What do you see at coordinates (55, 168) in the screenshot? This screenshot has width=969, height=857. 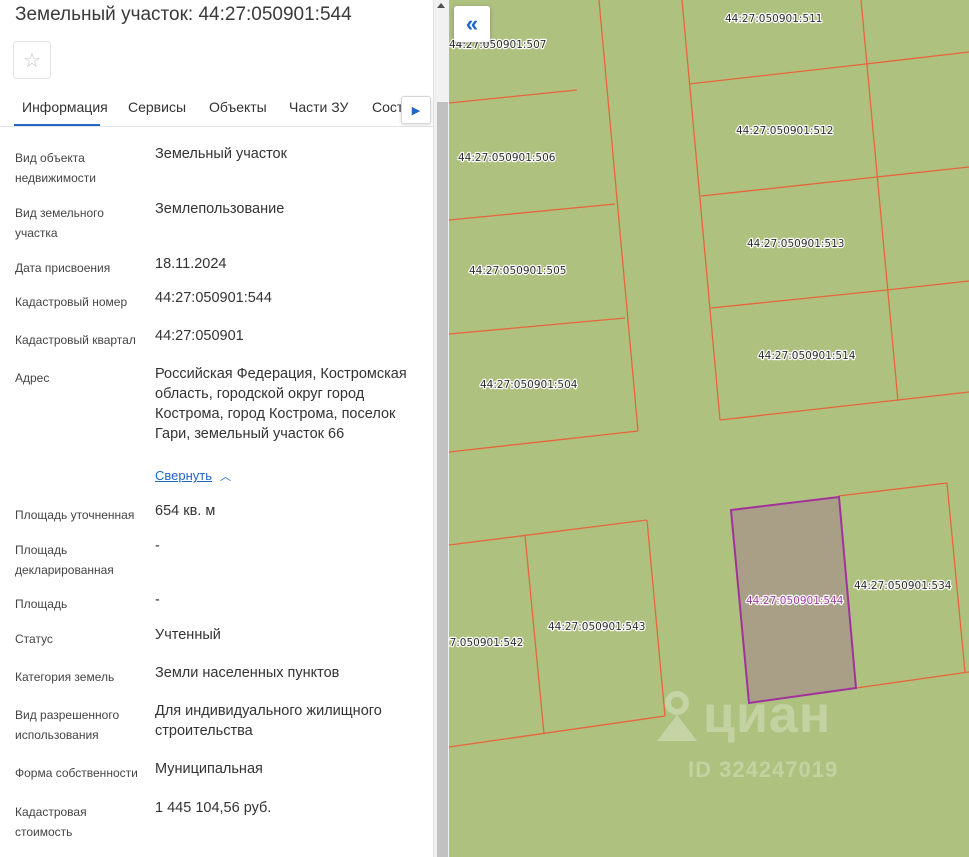 I see `field-label: Вид объекта недвижимости` at bounding box center [55, 168].